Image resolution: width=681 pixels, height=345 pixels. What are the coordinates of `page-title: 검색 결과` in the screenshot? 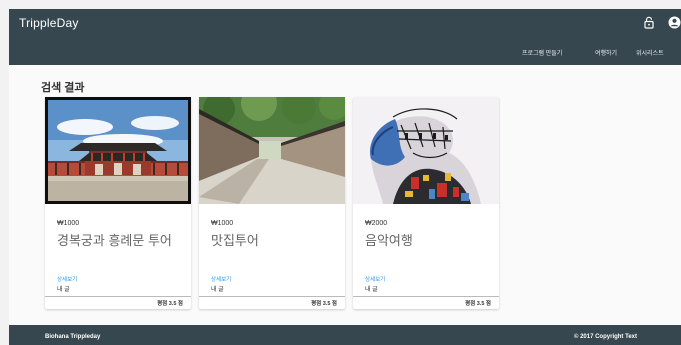 It's located at (63, 88).